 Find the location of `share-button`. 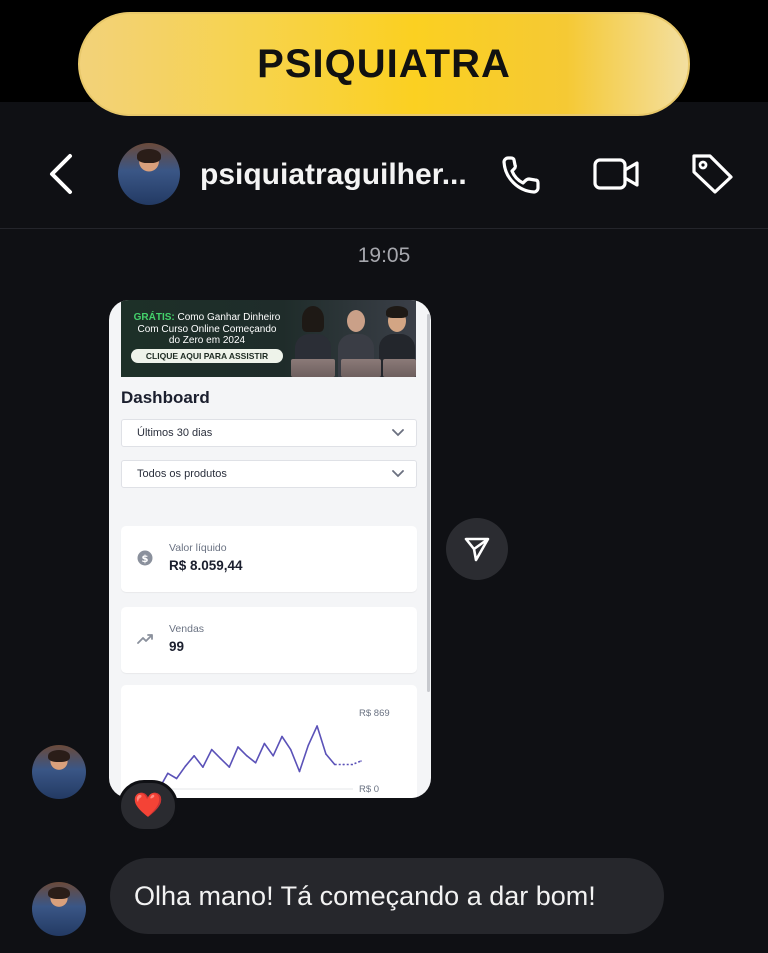

share-button is located at coordinates (477, 549).